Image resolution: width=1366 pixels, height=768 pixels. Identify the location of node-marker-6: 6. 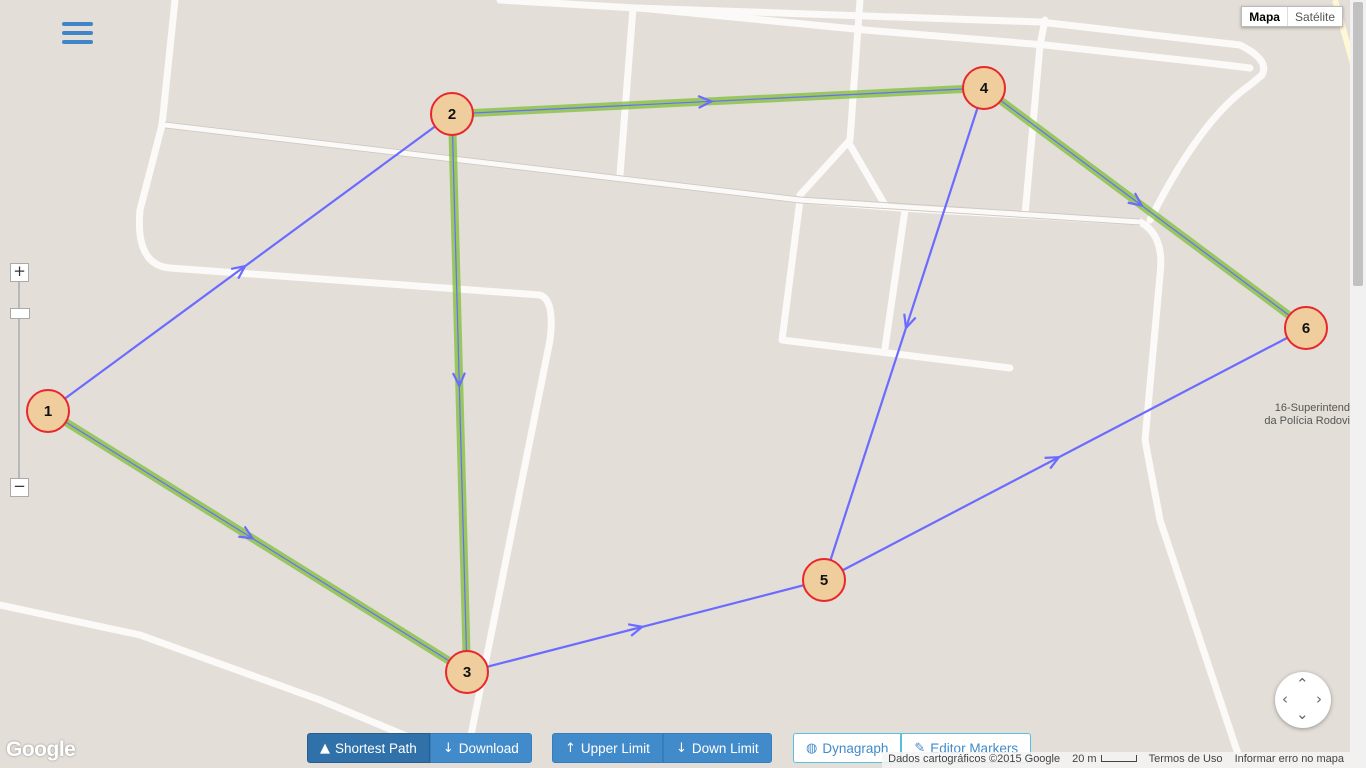
(1306, 328).